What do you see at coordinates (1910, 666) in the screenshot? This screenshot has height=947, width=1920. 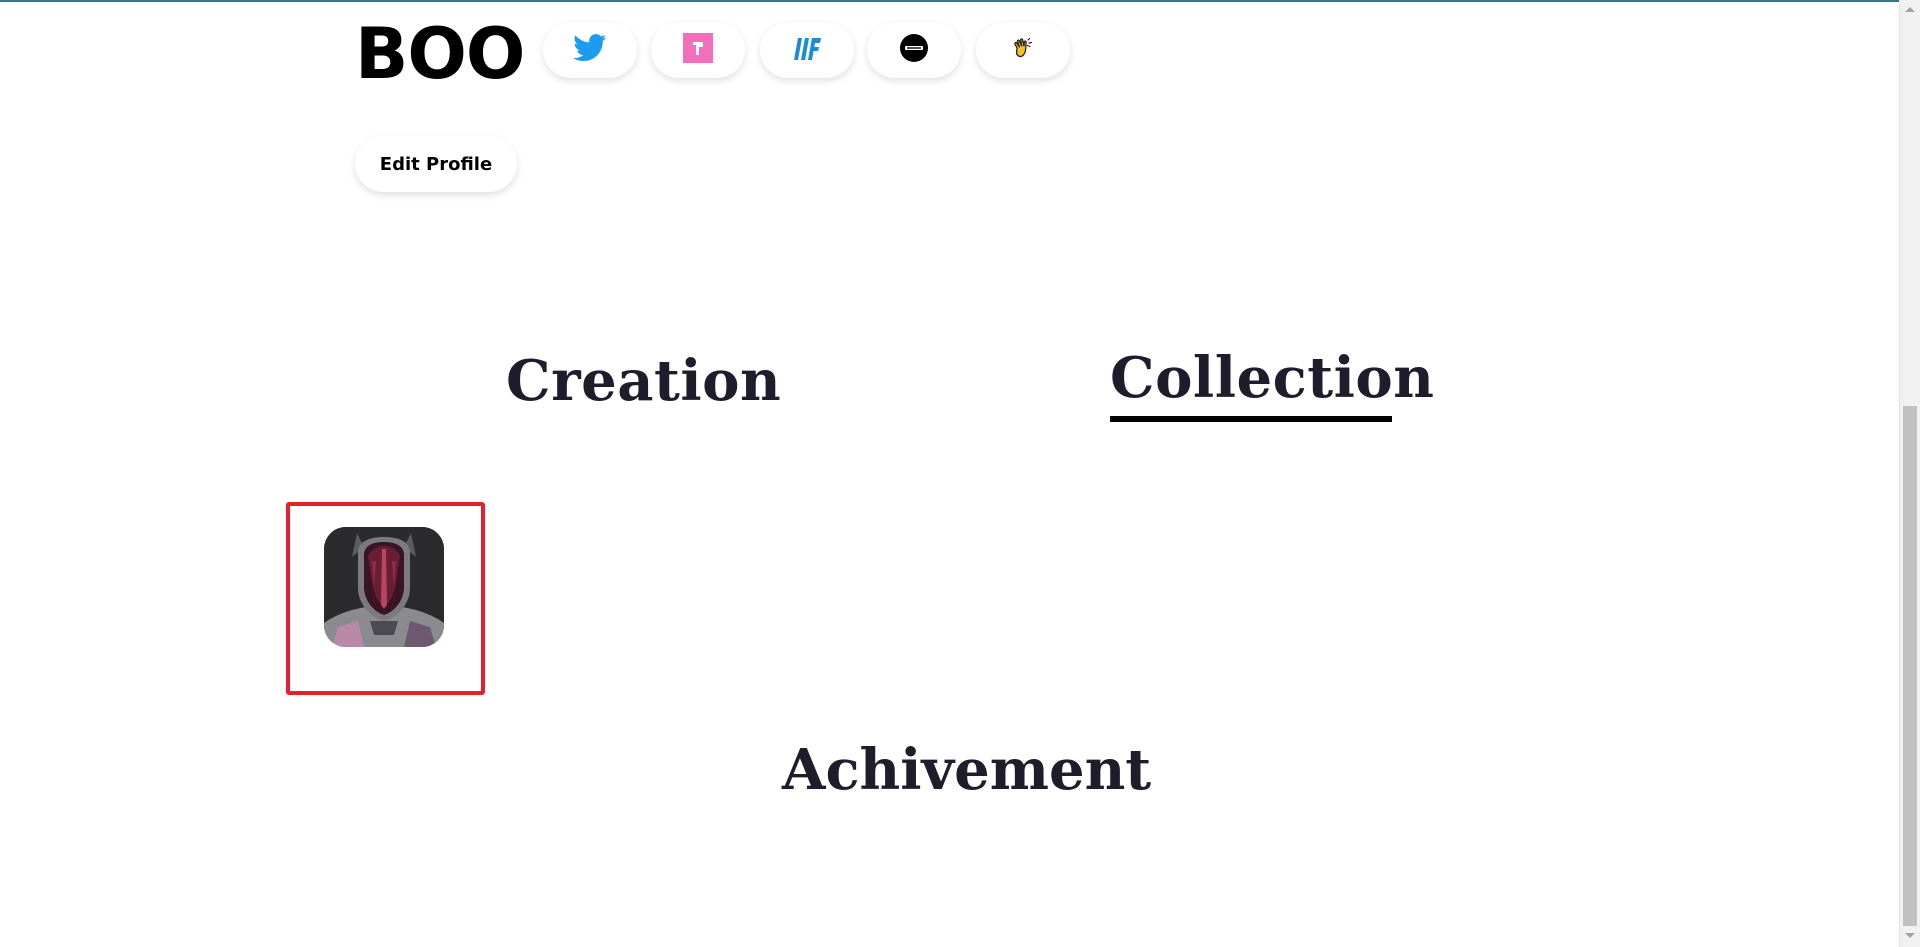 I see `scrollbar-thumb` at bounding box center [1910, 666].